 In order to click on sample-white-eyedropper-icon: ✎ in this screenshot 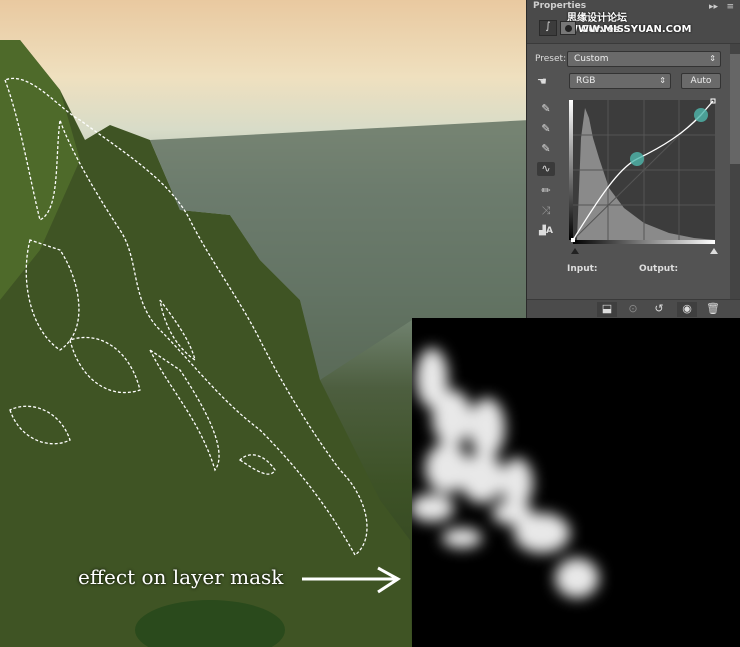, I will do `click(546, 149)`.